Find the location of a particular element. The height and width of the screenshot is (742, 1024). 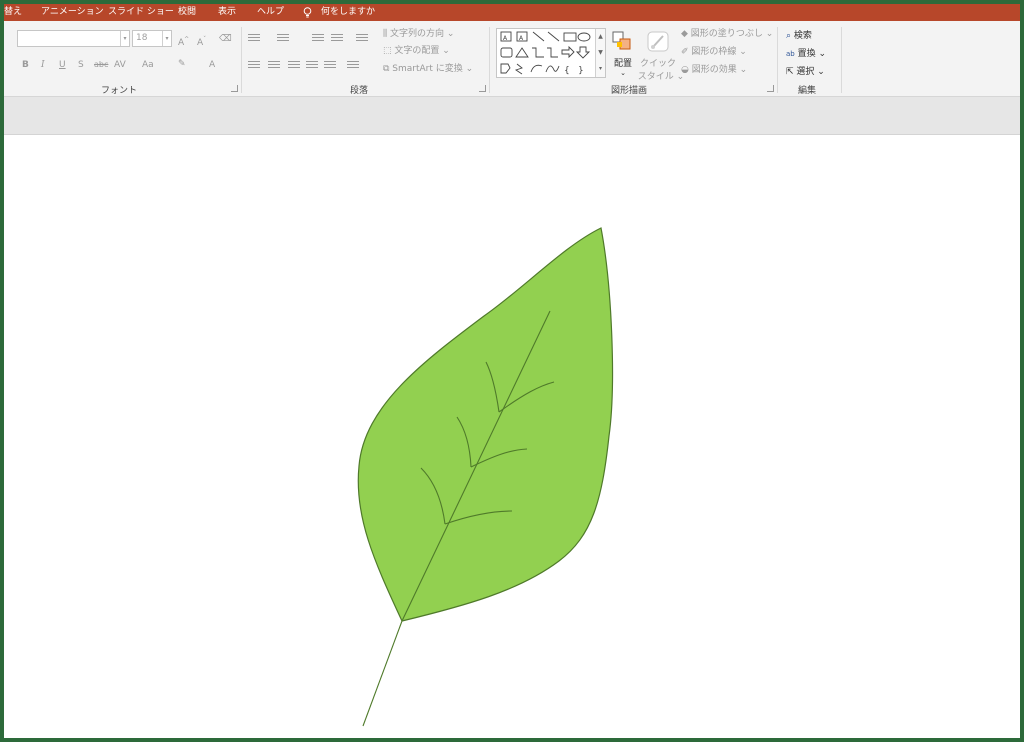

shape-gallery: A A { } ▲ ▼ ▾ is located at coordinates (551, 53).